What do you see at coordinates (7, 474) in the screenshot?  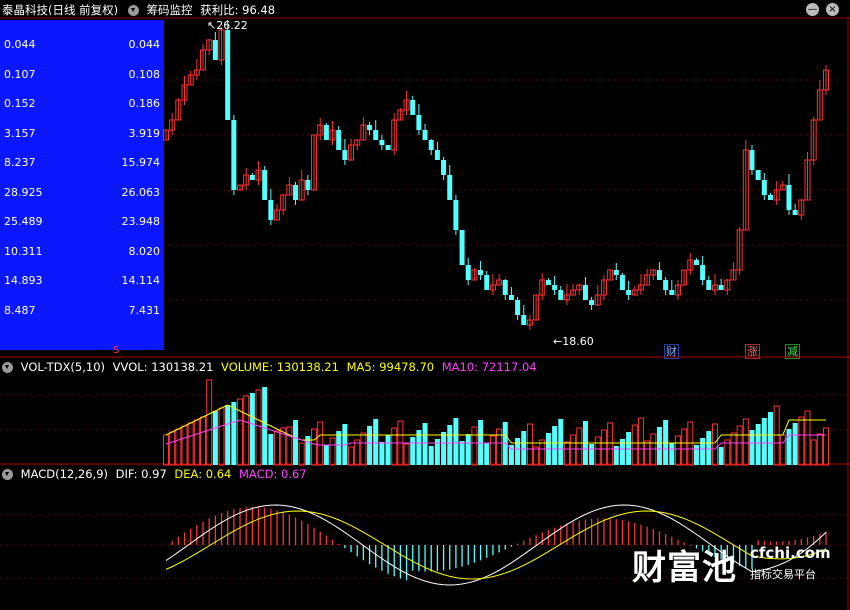 I see `macd-dropdown-icon` at bounding box center [7, 474].